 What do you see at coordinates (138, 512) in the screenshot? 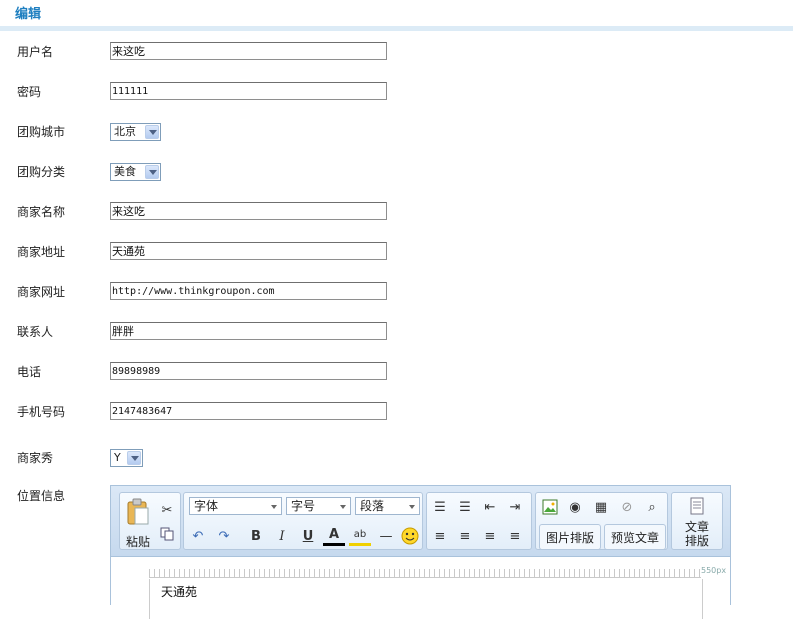
I see `paste-icon` at bounding box center [138, 512].